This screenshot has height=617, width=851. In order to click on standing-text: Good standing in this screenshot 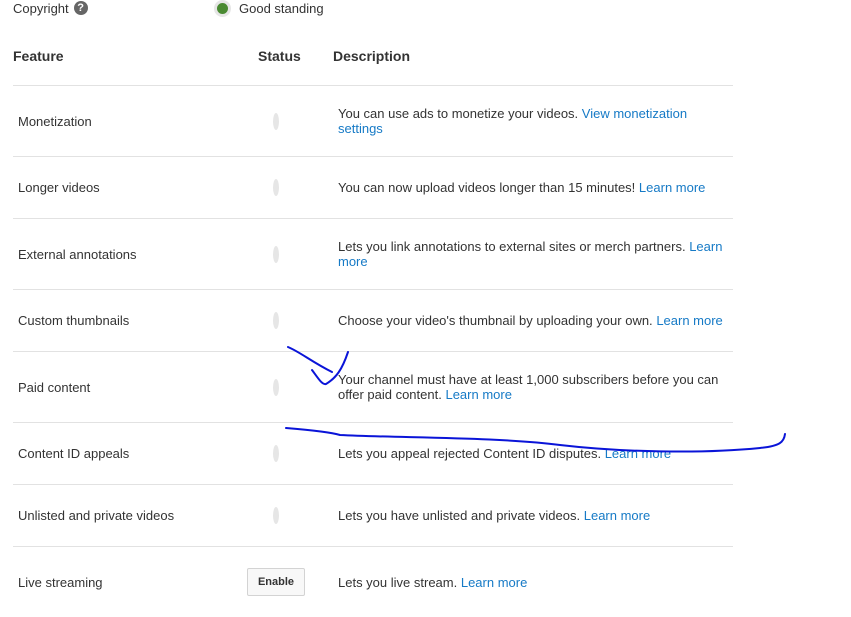, I will do `click(281, 8)`.